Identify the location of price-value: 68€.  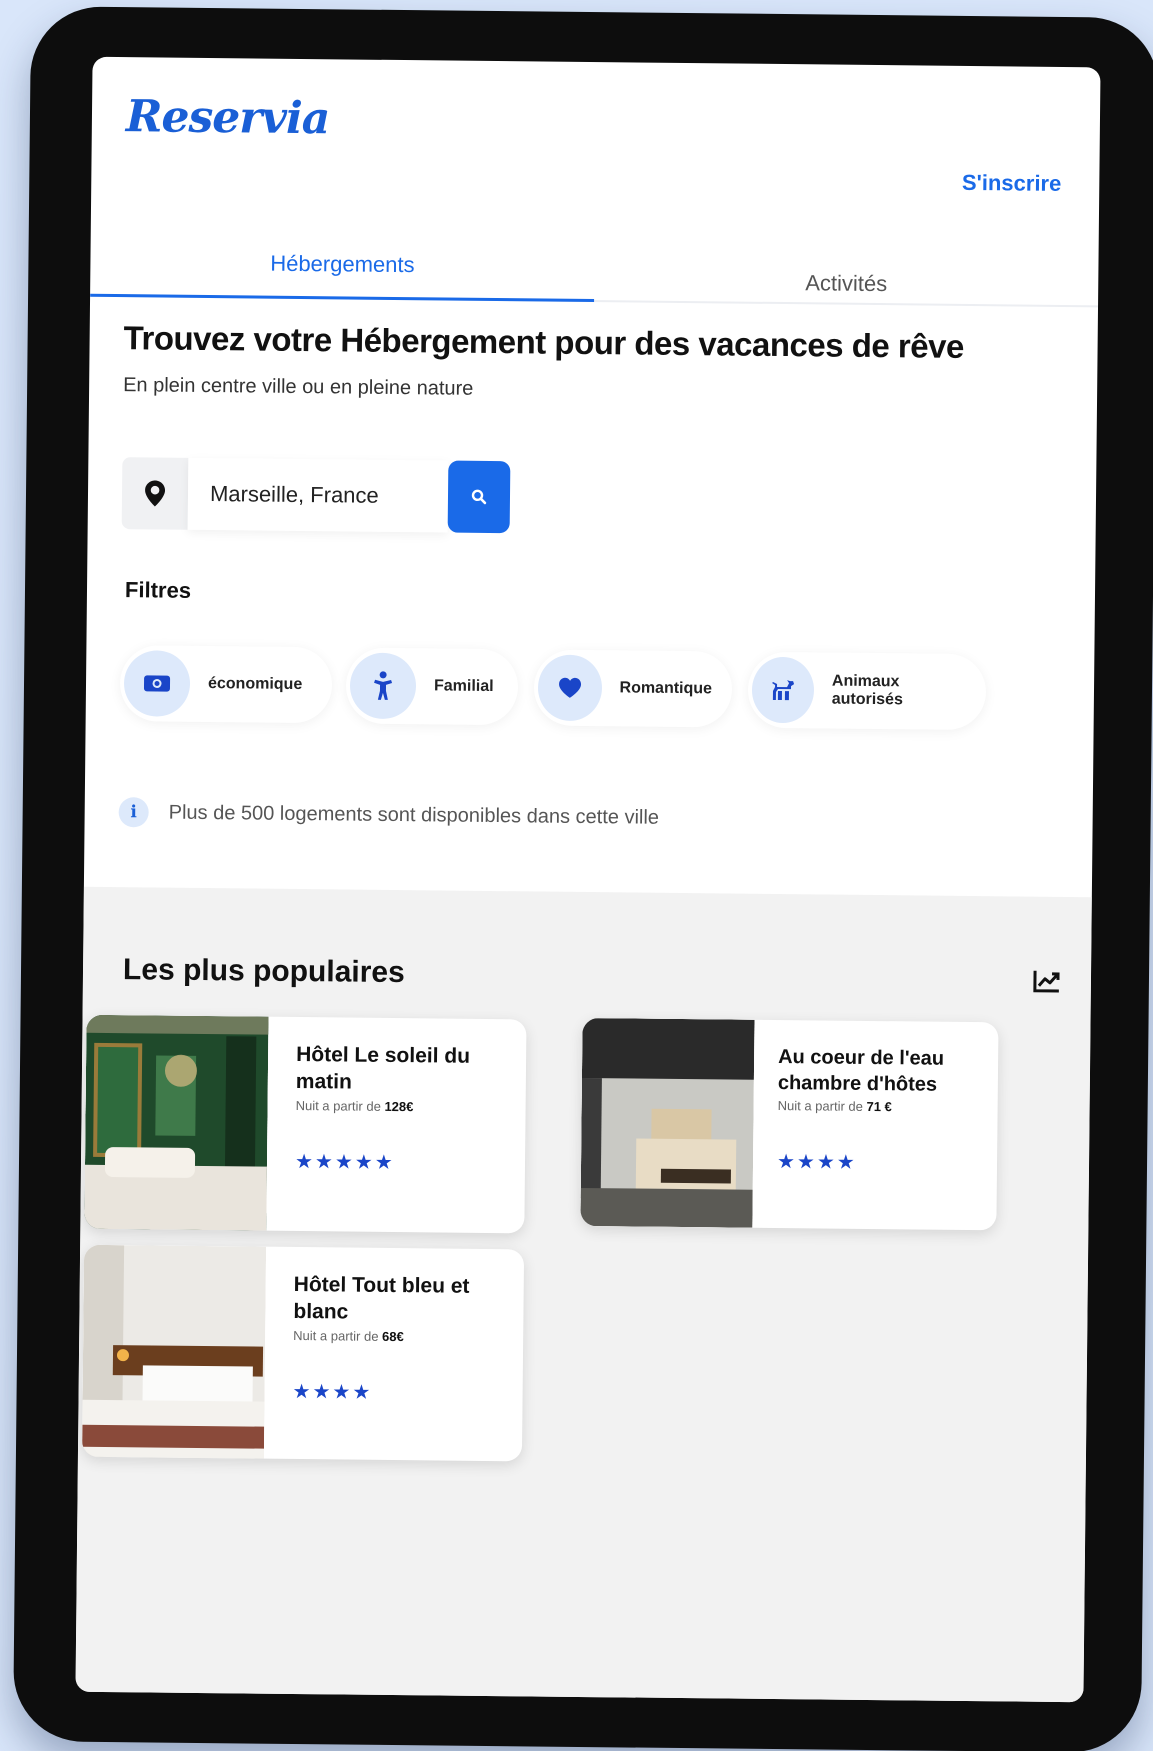
(393, 1336).